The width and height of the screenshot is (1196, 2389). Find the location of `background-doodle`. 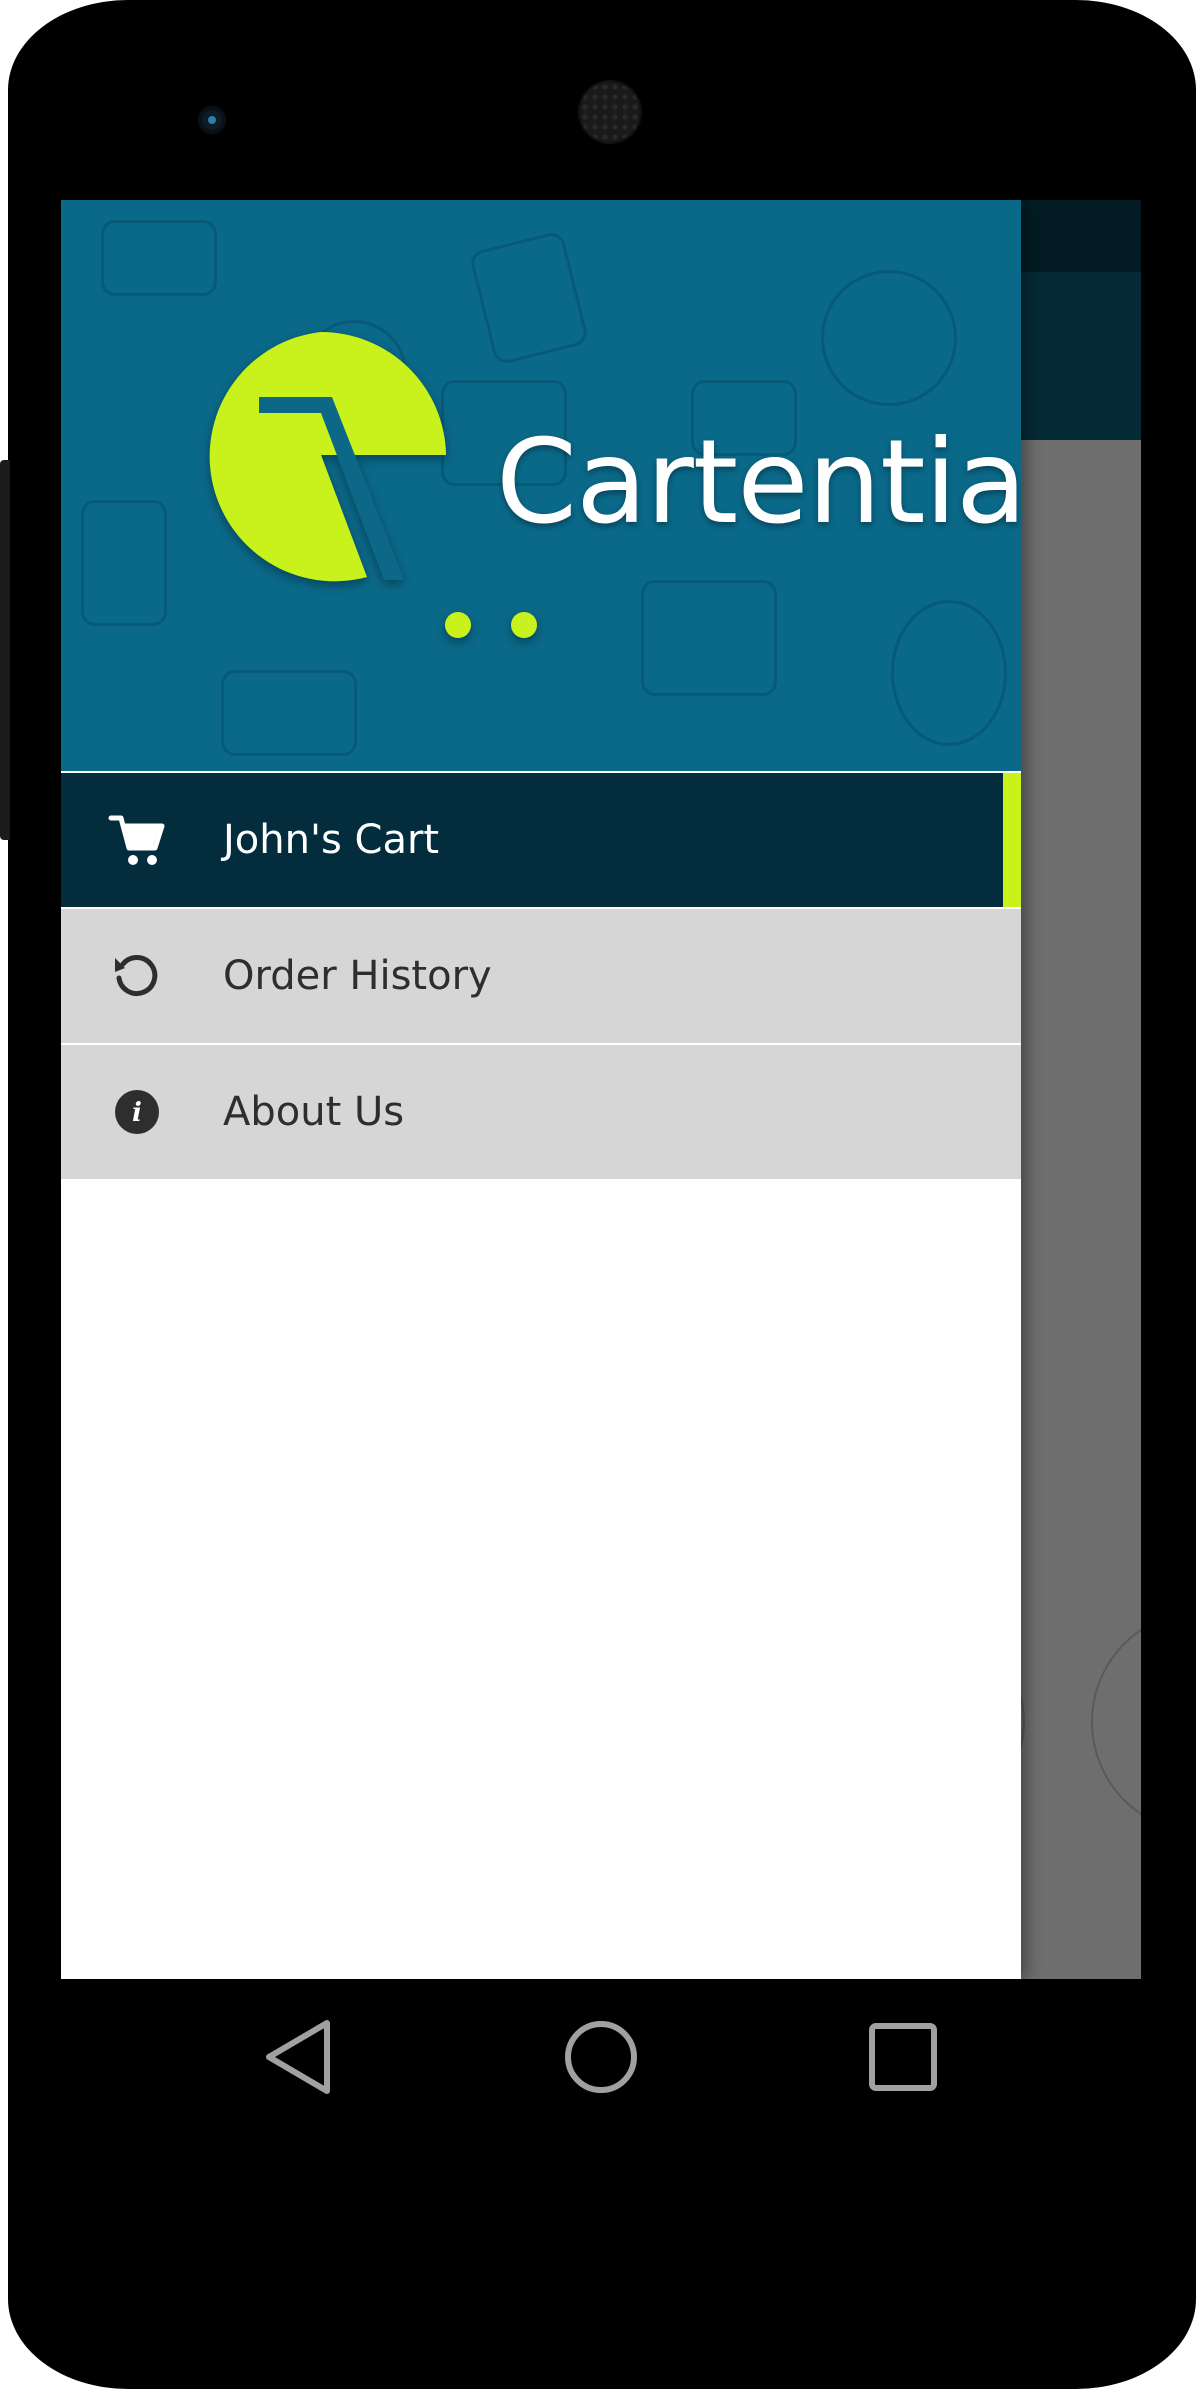

background-doodle is located at coordinates (1116, 1722).